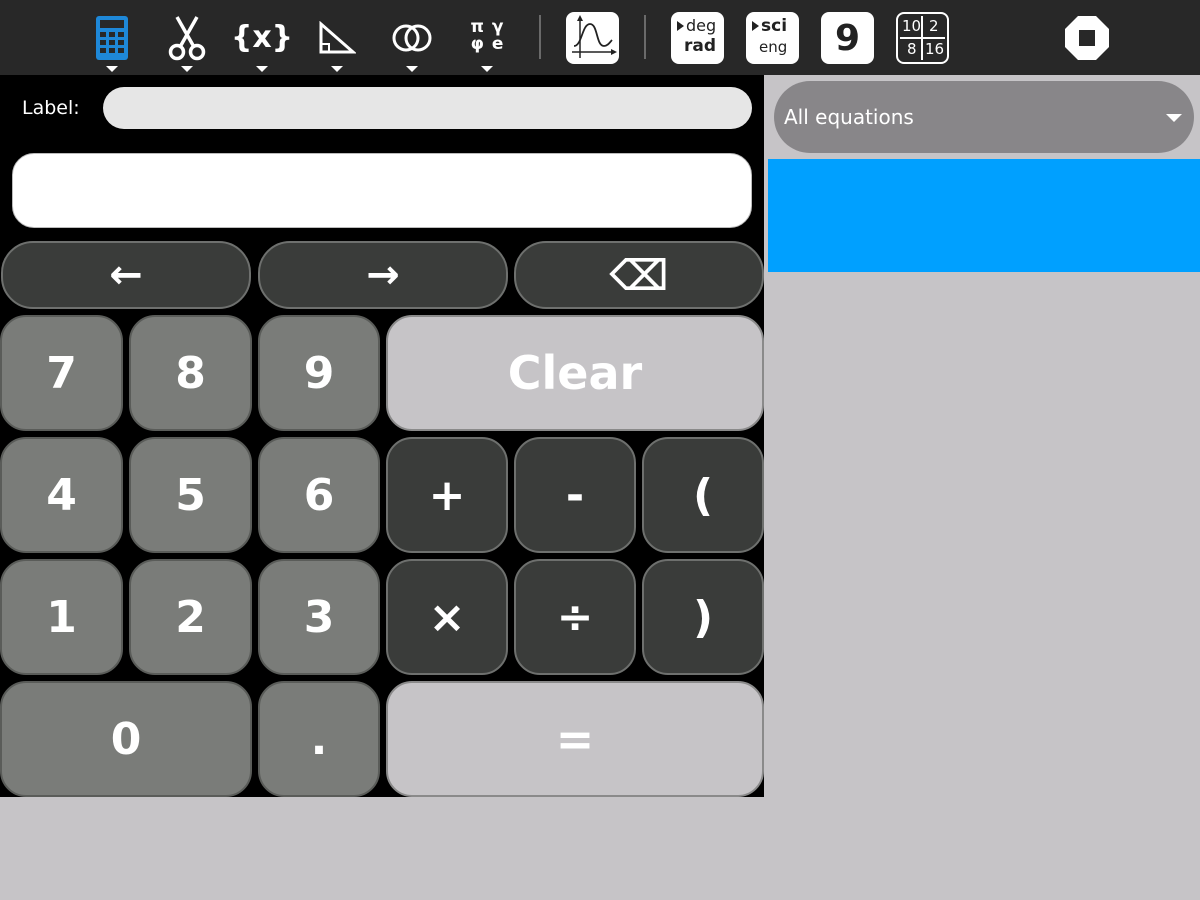 The height and width of the screenshot is (900, 1200). What do you see at coordinates (934, 26) in the screenshot?
I see `base-2-label: 2` at bounding box center [934, 26].